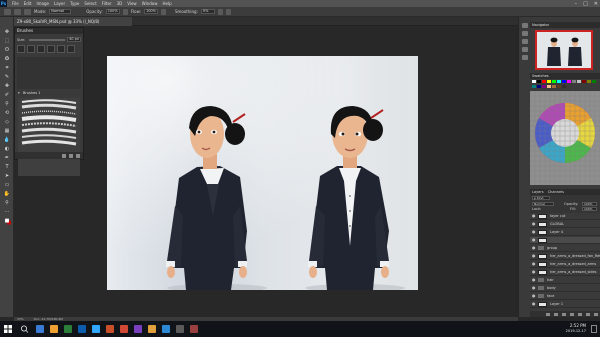 This screenshot has height=337, width=600. Describe the element at coordinates (564, 314) in the screenshot. I see `layer-mask-icon` at that location.